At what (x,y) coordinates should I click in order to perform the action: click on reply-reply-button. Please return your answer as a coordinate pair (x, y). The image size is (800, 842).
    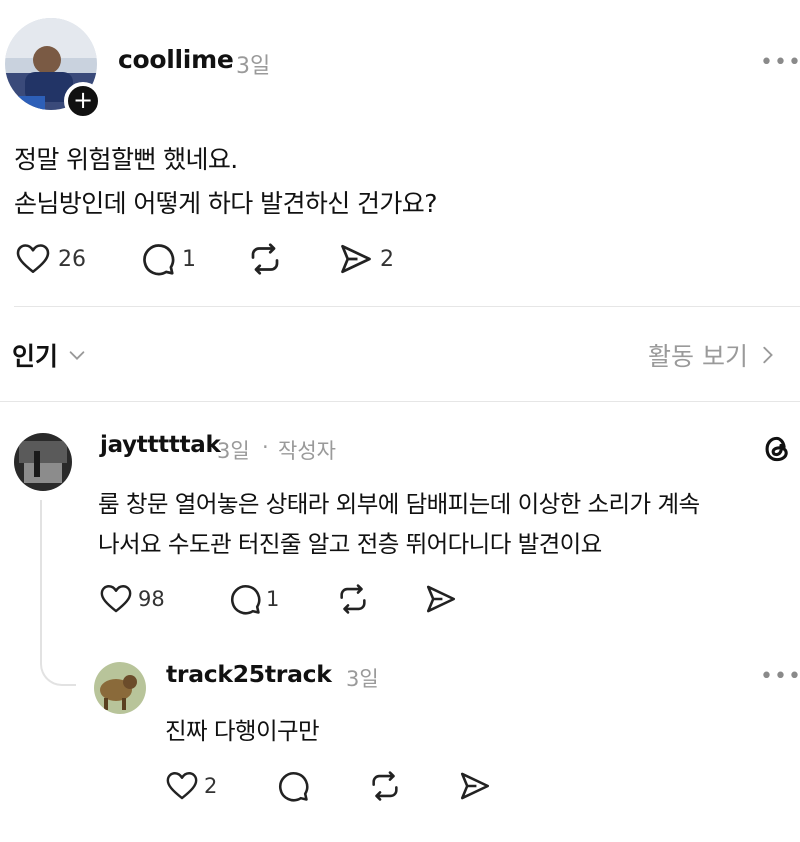
    Looking at the image, I should click on (293, 786).